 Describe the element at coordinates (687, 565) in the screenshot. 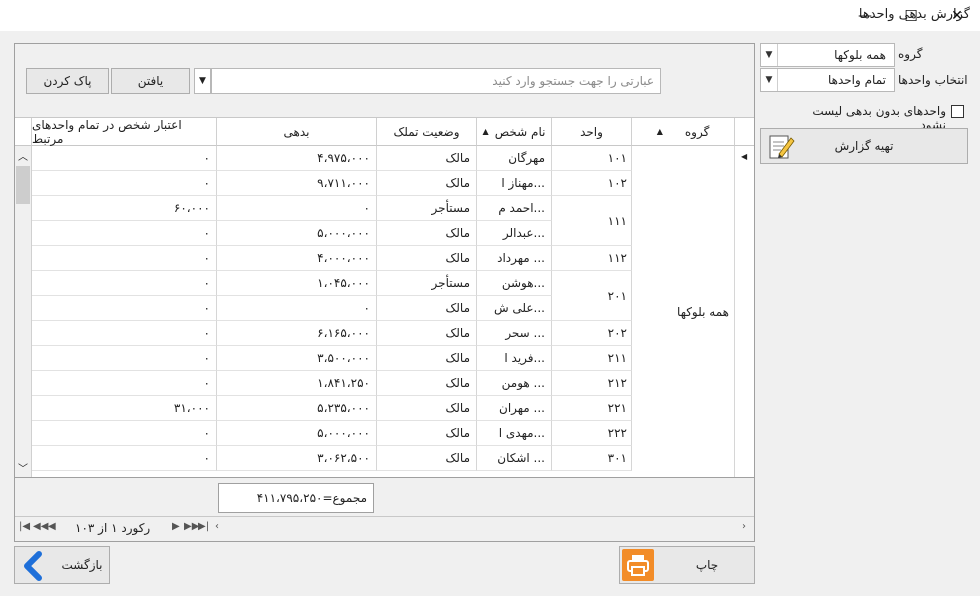

I see `print-button: چاپ` at that location.